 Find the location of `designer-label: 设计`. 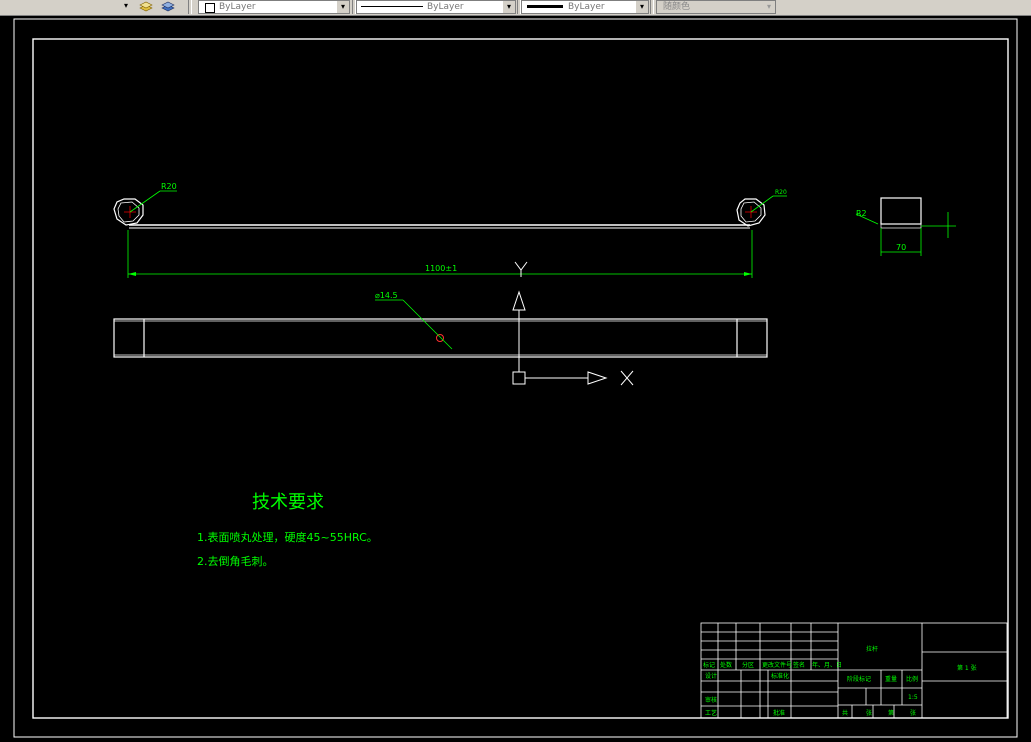

designer-label: 设计 is located at coordinates (711, 676).